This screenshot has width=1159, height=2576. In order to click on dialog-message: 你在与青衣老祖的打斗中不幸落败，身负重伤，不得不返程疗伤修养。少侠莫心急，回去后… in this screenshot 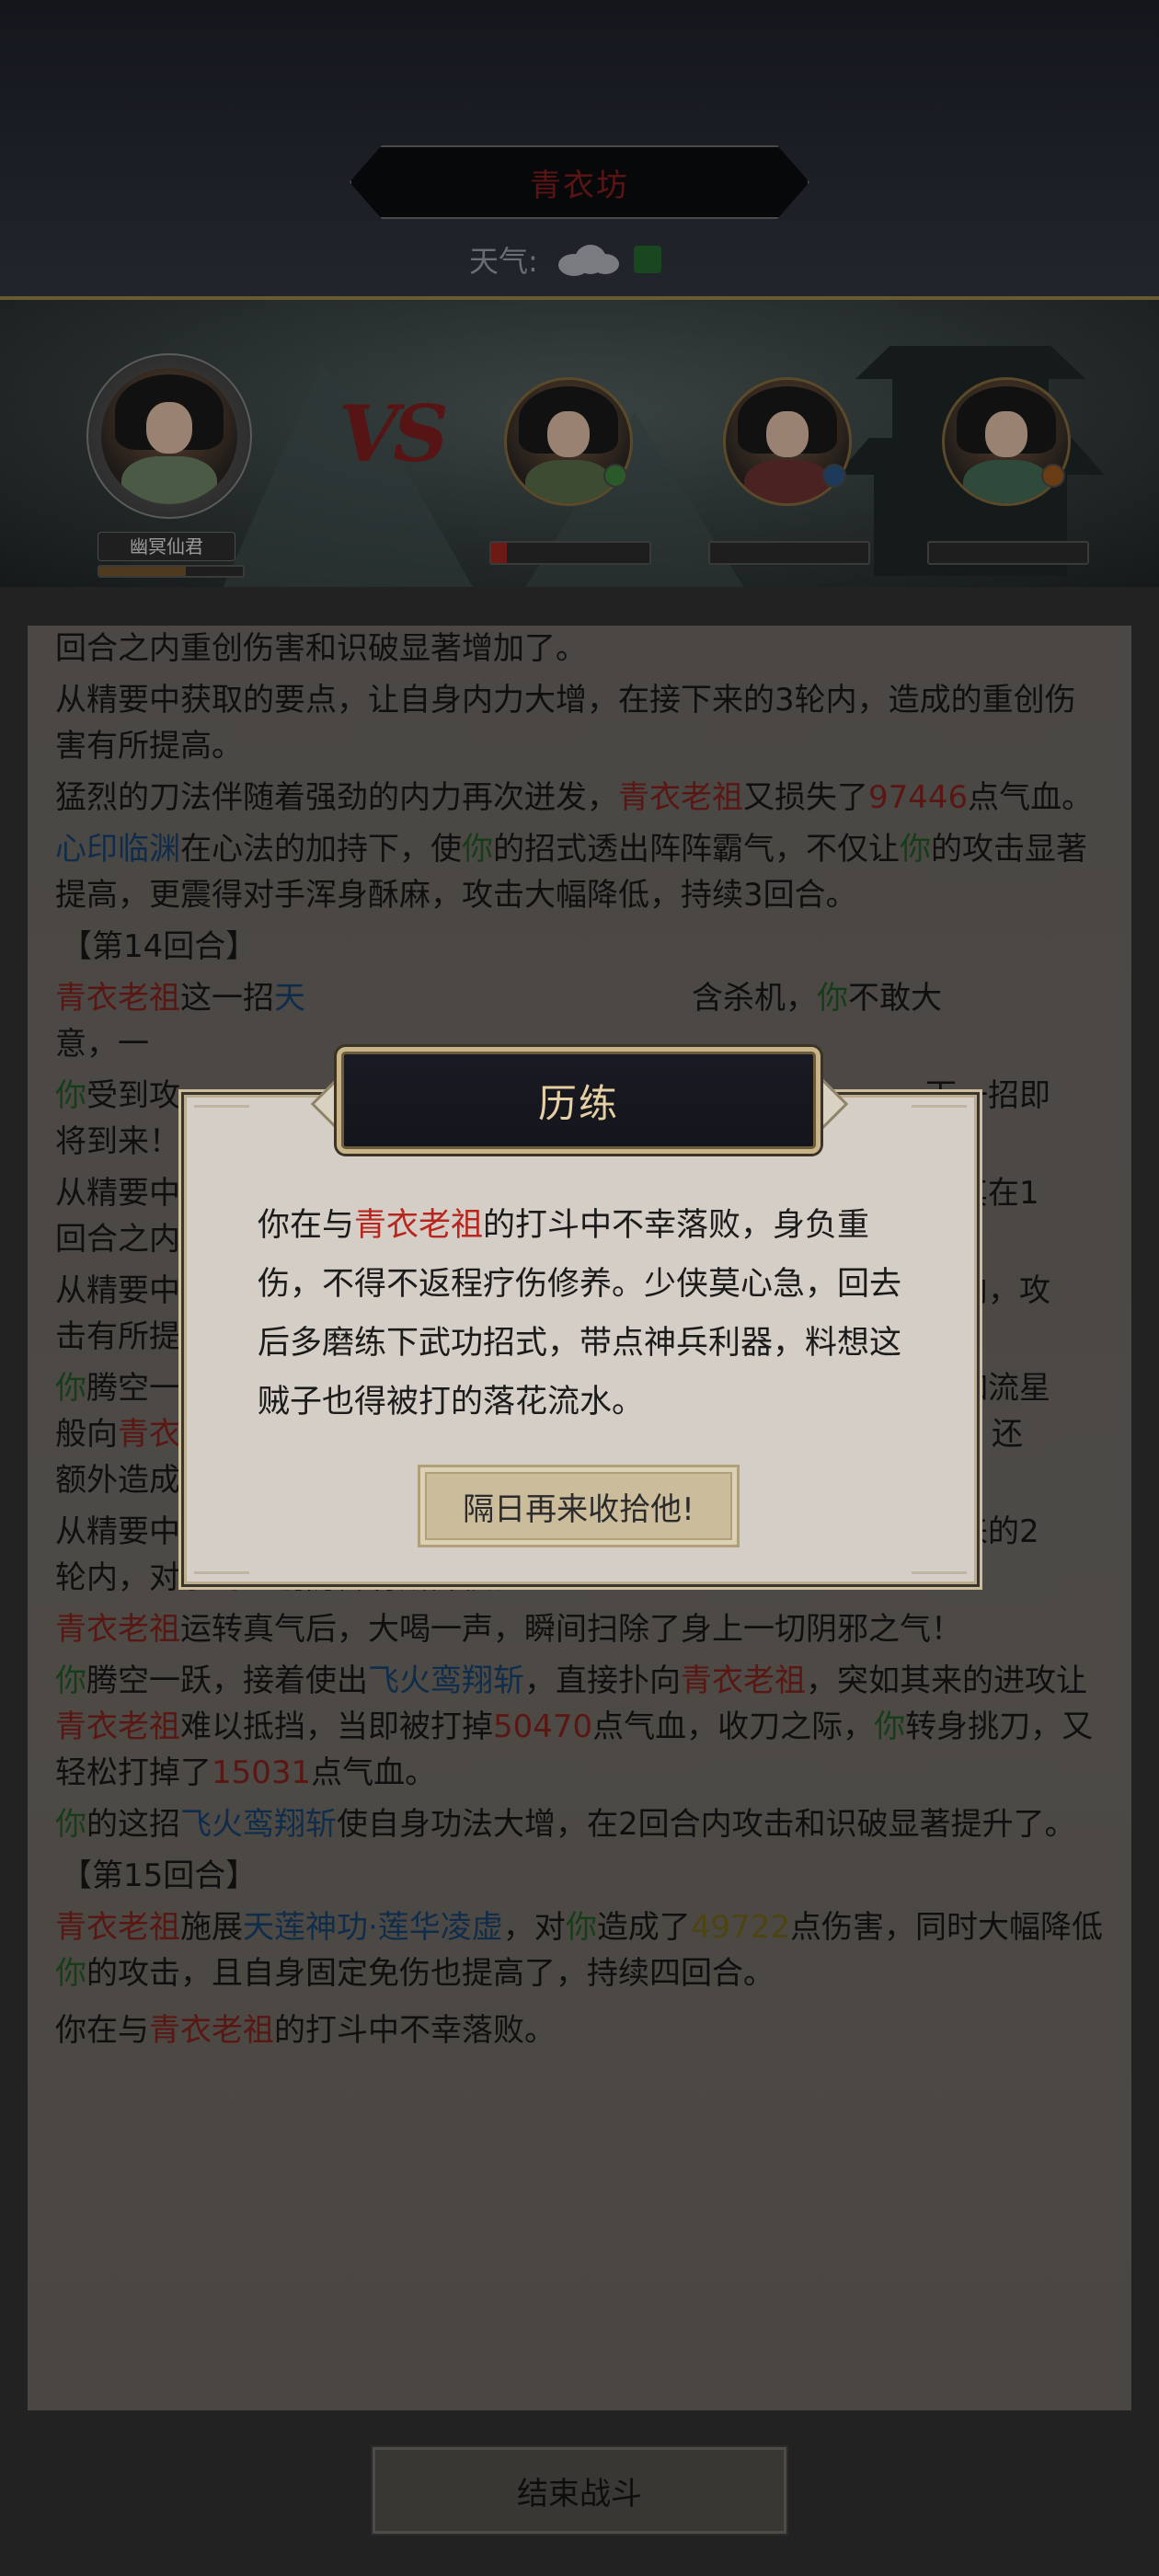, I will do `click(580, 1313)`.